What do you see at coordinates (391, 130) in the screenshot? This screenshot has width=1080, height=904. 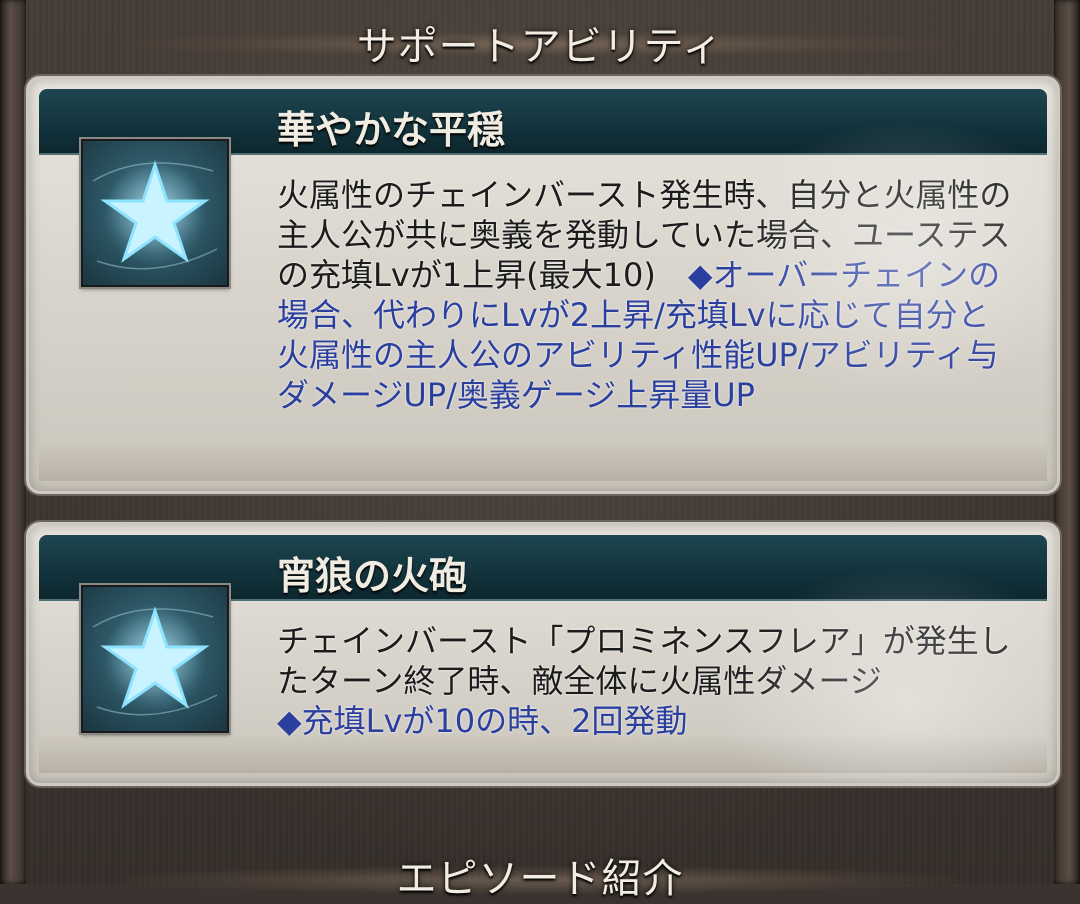 I see `ability-name: 華やかな平穏` at bounding box center [391, 130].